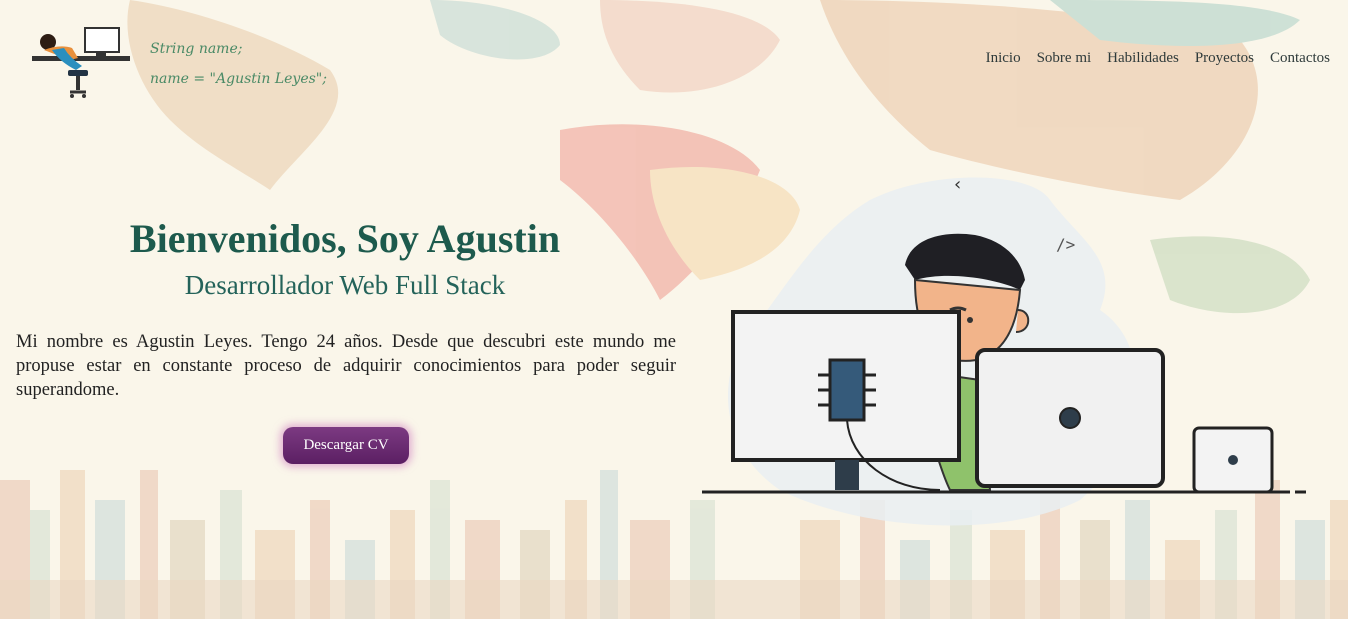 The image size is (1348, 619). Describe the element at coordinates (1065, 244) in the screenshot. I see `code-tag-icon: />` at that location.